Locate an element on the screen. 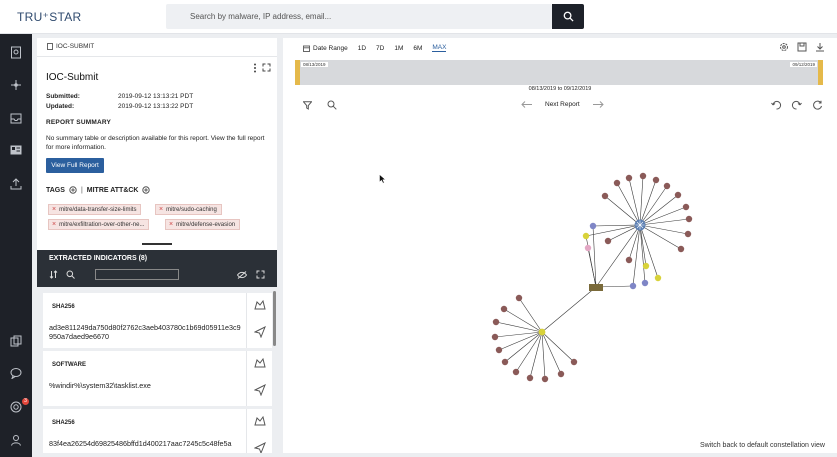 This screenshot has width=837, height=457. top-bar: TRU⁺STAR is located at coordinates (418, 17).